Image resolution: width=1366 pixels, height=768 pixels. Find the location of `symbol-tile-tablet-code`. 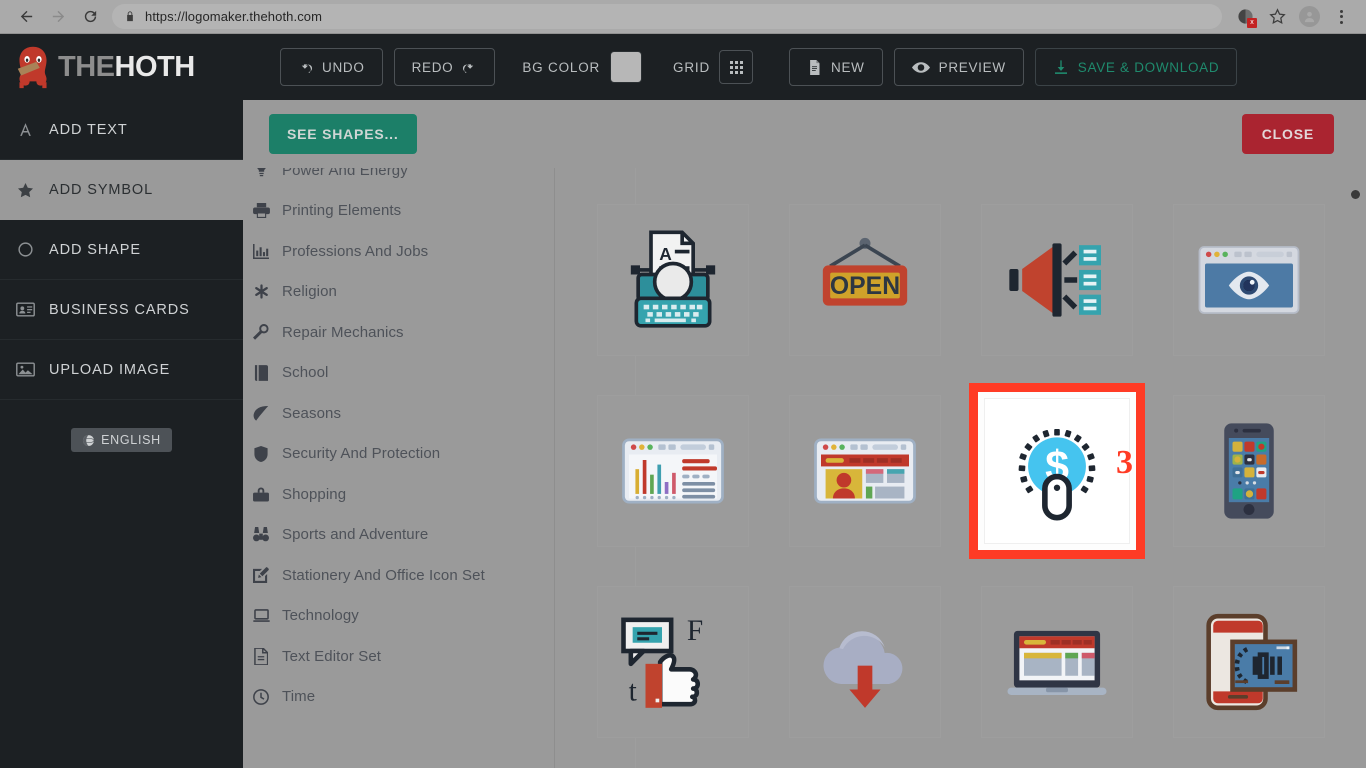

symbol-tile-tablet-code is located at coordinates (1249, 661).